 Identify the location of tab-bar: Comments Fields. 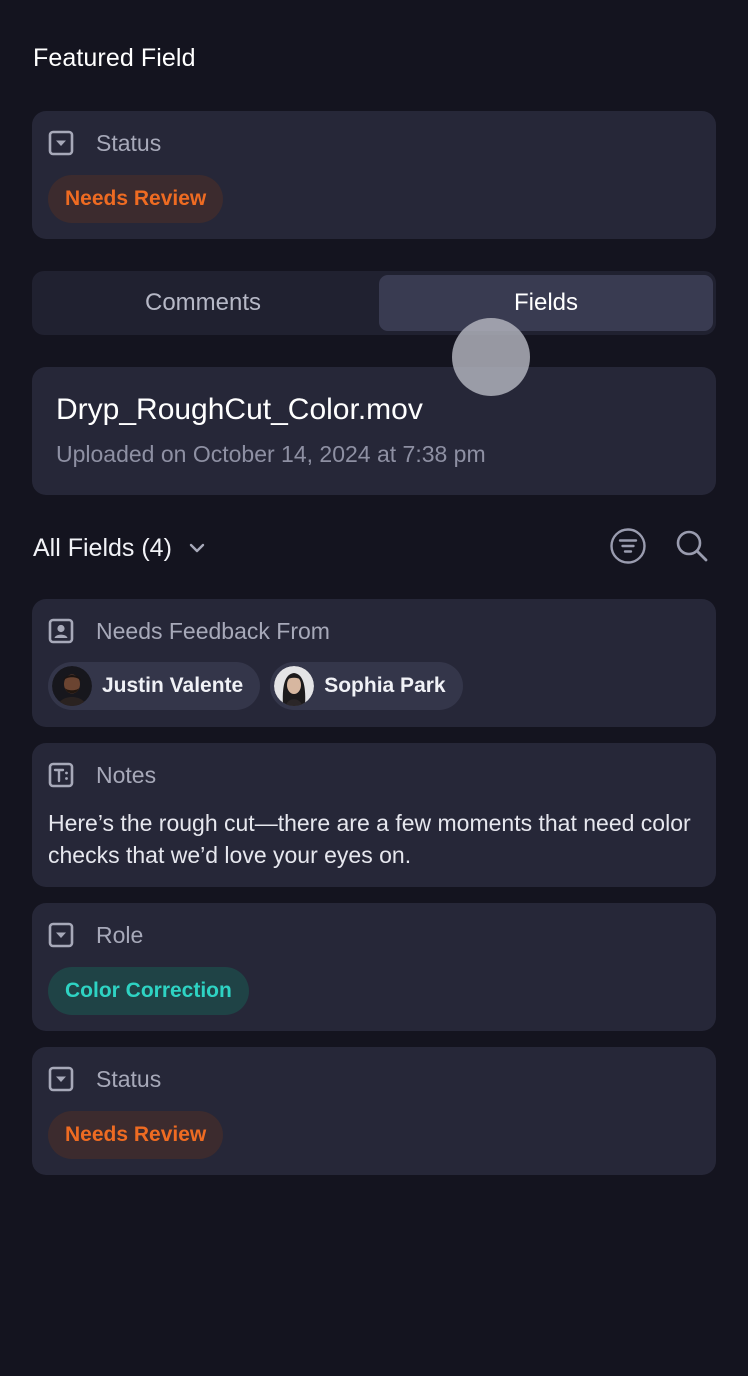
(374, 303).